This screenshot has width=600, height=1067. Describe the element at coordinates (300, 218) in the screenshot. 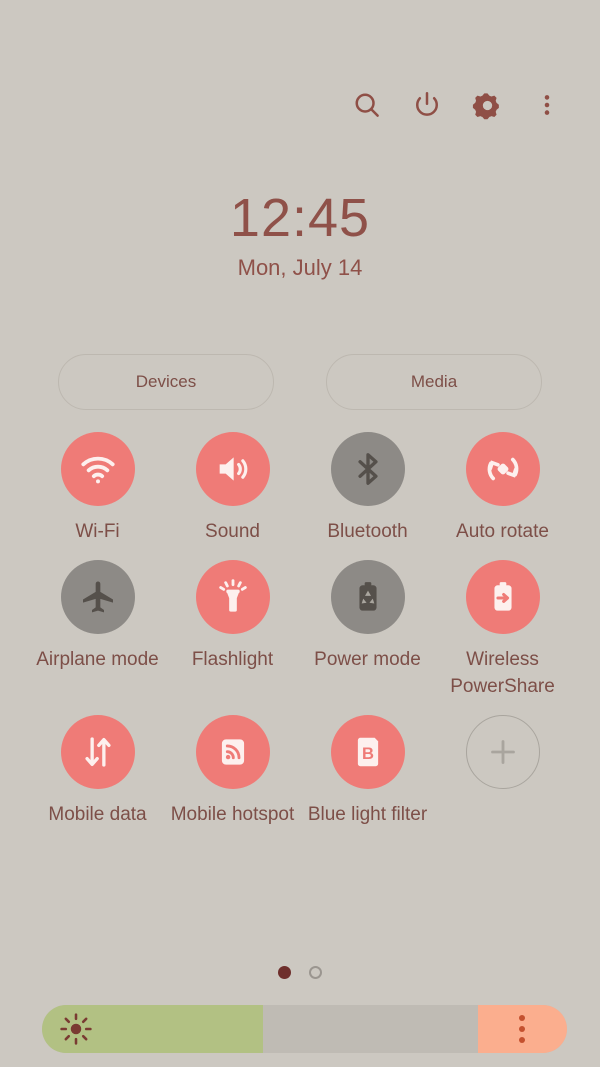

I see `clock-time: 12:45` at that location.